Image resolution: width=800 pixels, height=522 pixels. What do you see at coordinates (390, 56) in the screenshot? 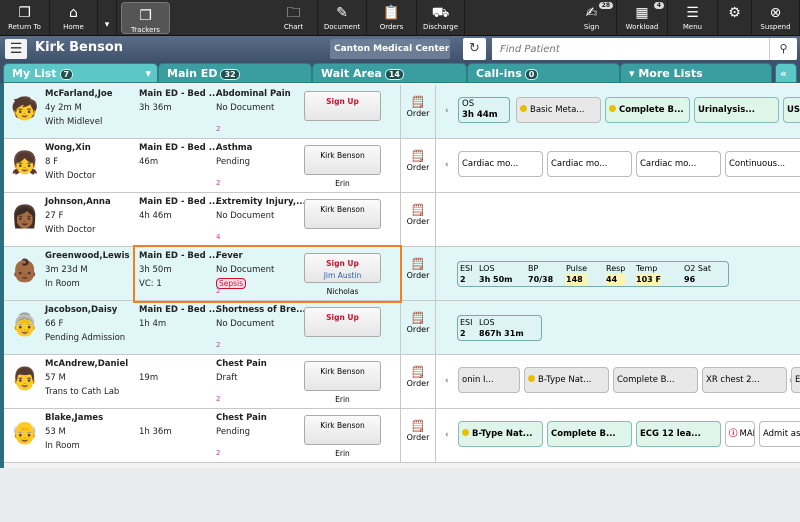
I see `facility-dropdown: Canton Medical Center ▾` at bounding box center [390, 56].